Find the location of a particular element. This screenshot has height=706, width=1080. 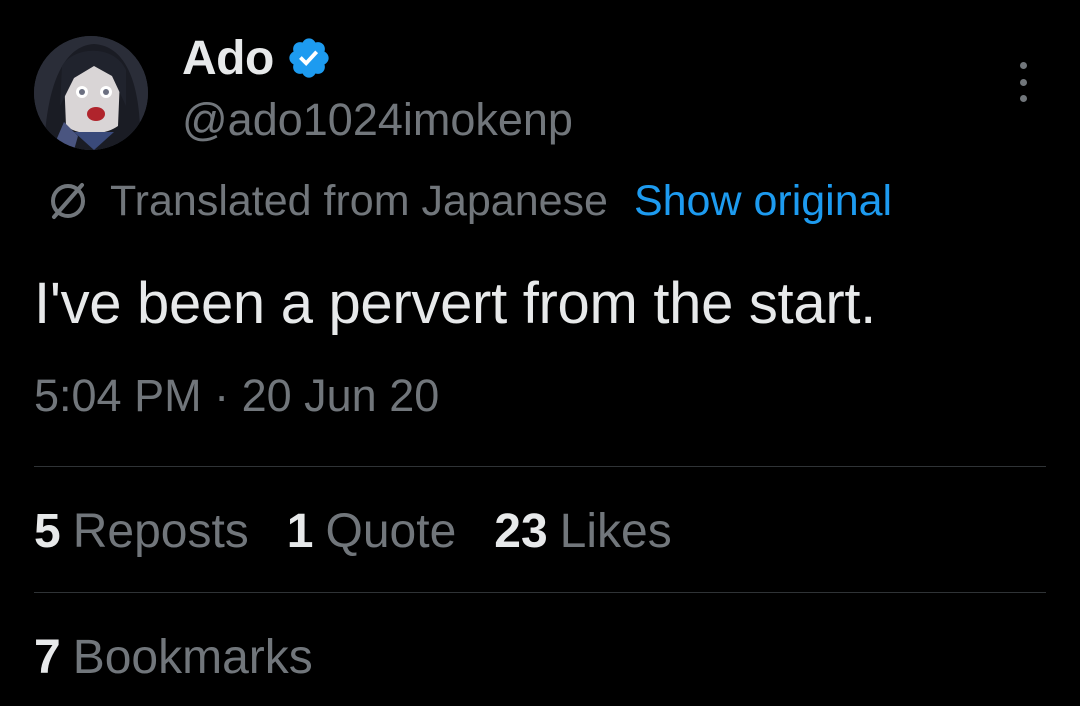

bookmarks-label: Bookmarks is located at coordinates (192, 657).